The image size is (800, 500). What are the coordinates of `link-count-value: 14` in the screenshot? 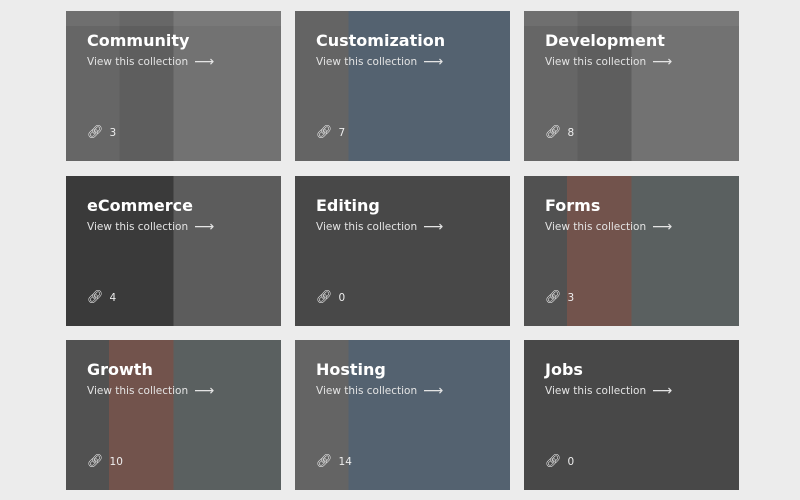 It's located at (345, 461).